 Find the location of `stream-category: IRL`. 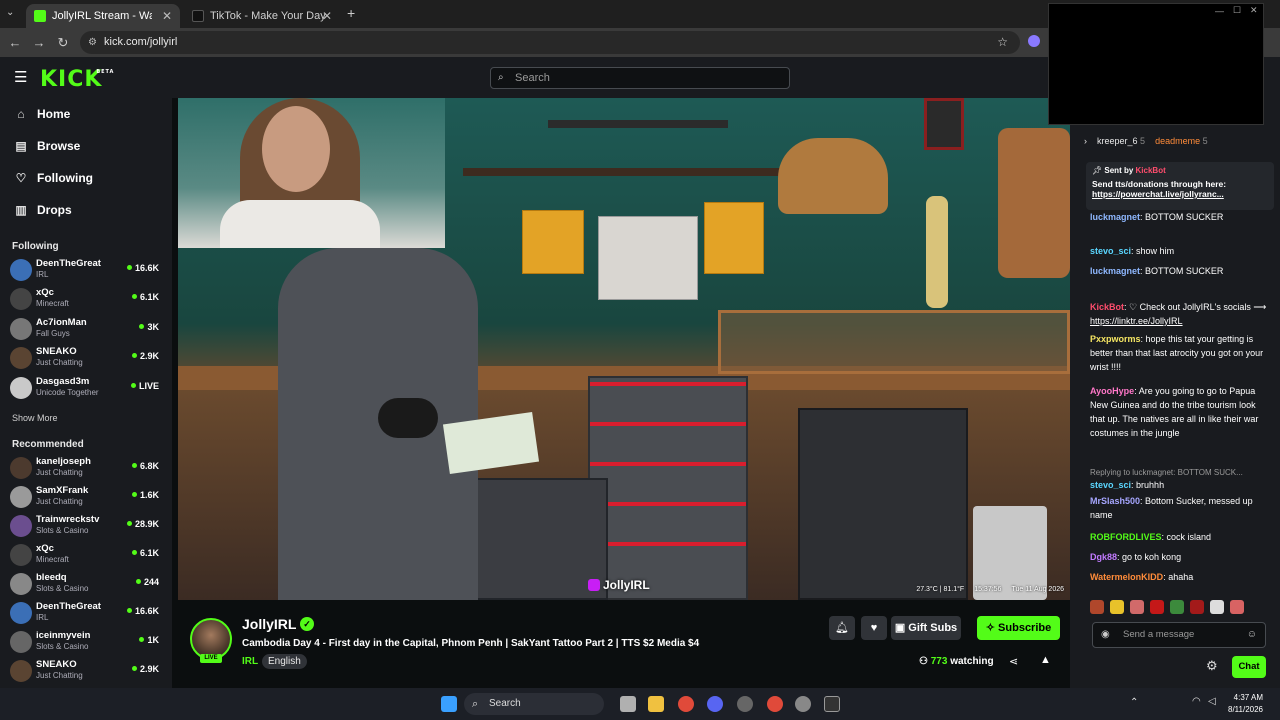

stream-category: IRL is located at coordinates (250, 661).